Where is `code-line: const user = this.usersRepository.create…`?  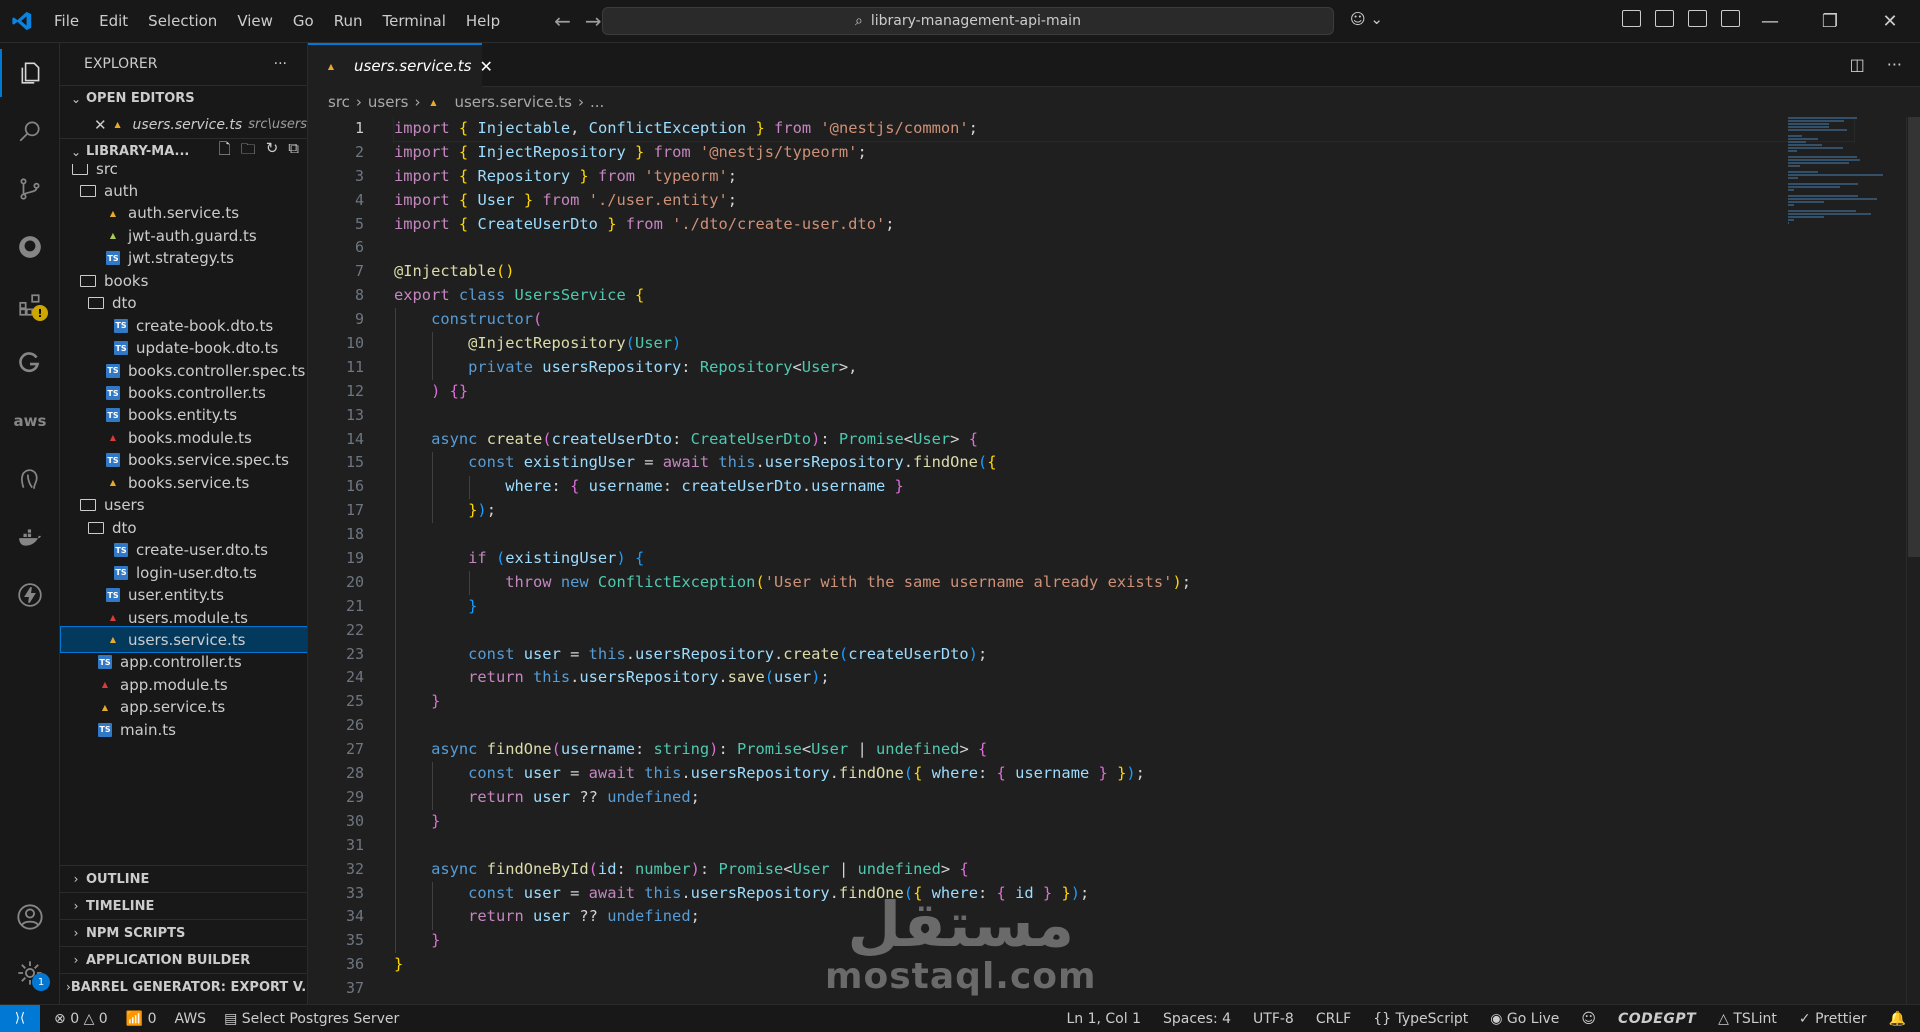
code-line: const user = this.usersRepository.create… is located at coordinates (1124, 655).